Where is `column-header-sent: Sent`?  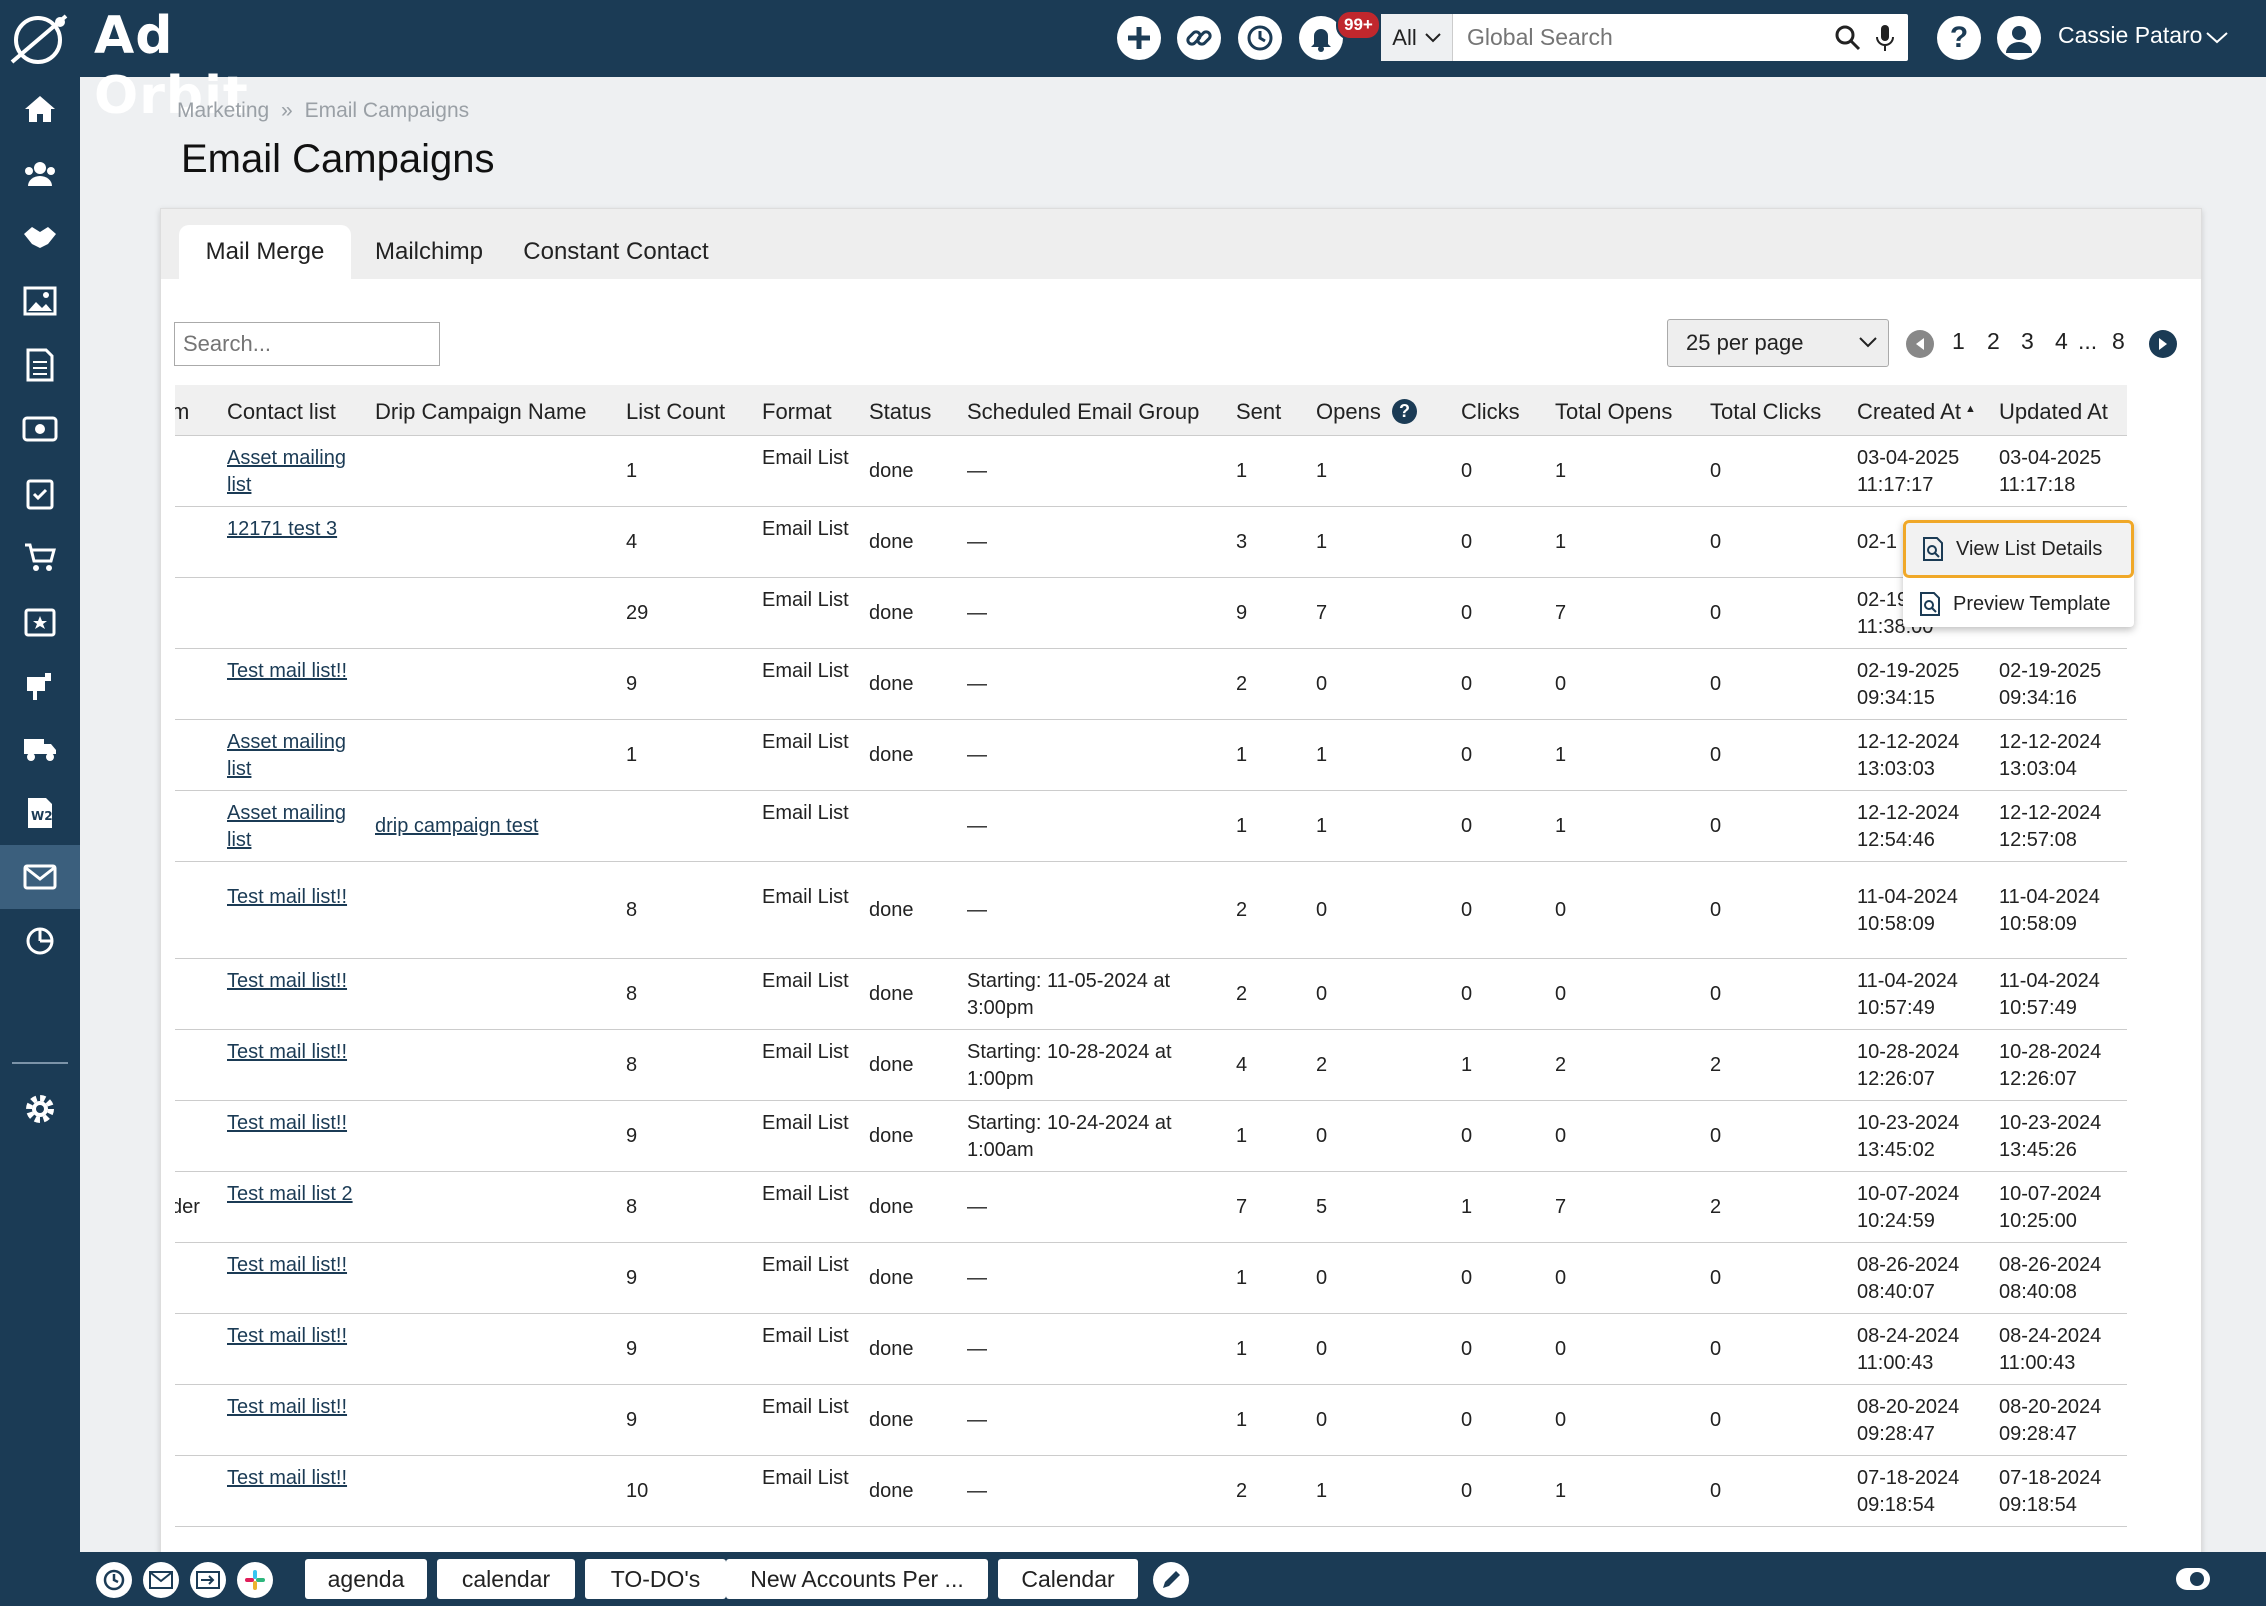
column-header-sent: Sent is located at coordinates (1258, 412).